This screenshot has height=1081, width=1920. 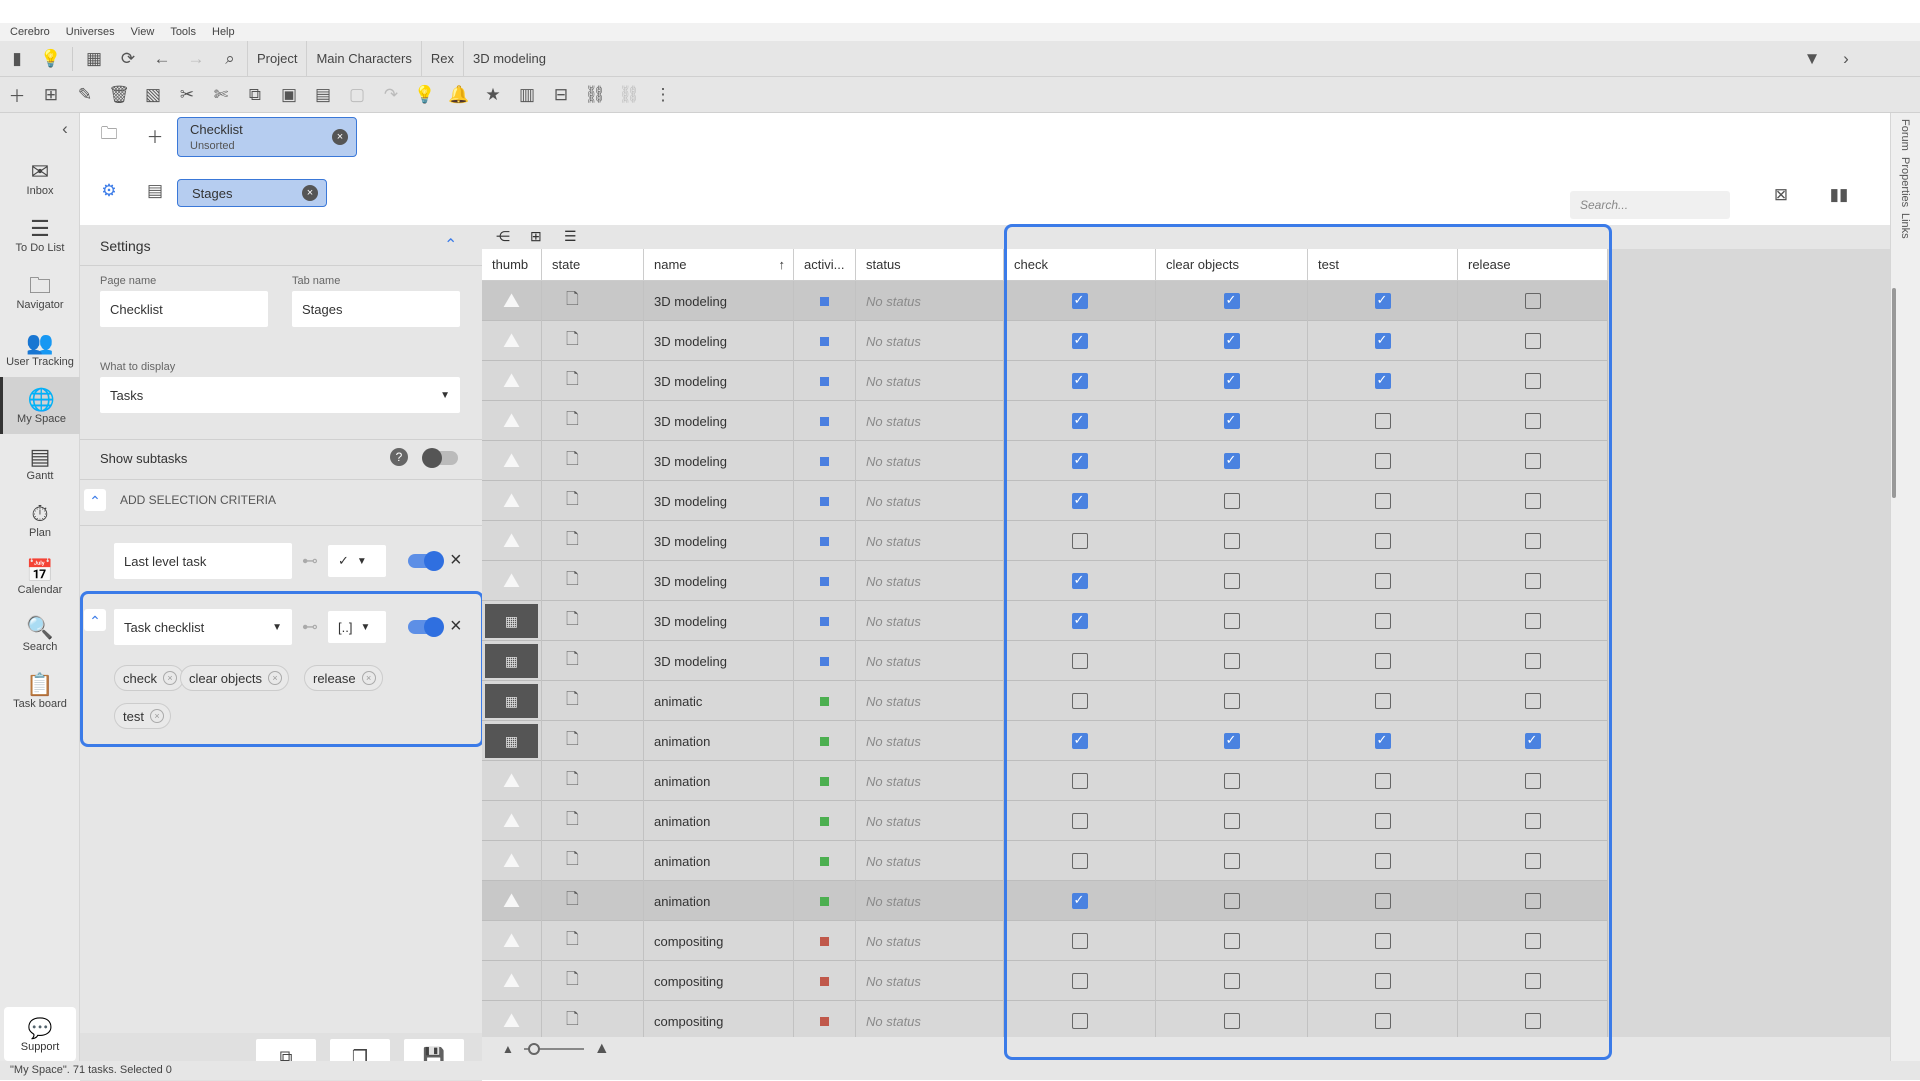 I want to click on add-page-icon: ＋, so click(x=155, y=135).